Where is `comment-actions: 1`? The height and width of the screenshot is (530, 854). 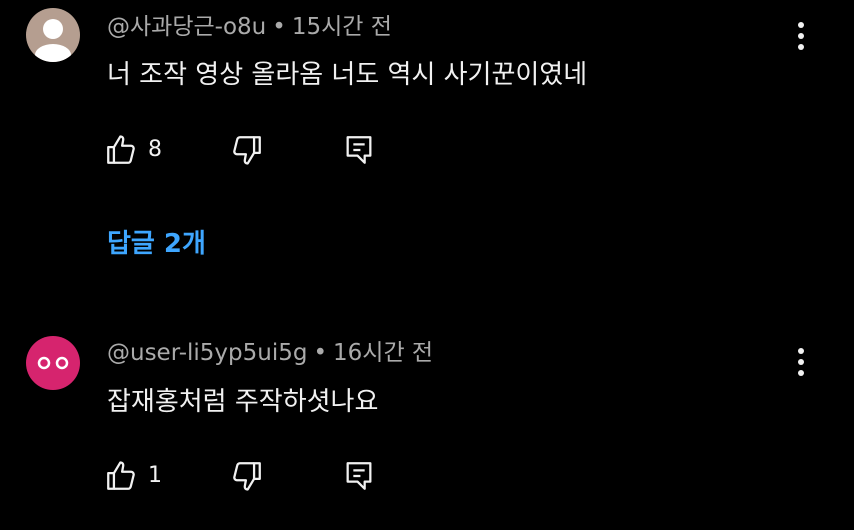
comment-actions: 1 is located at coordinates (254, 476).